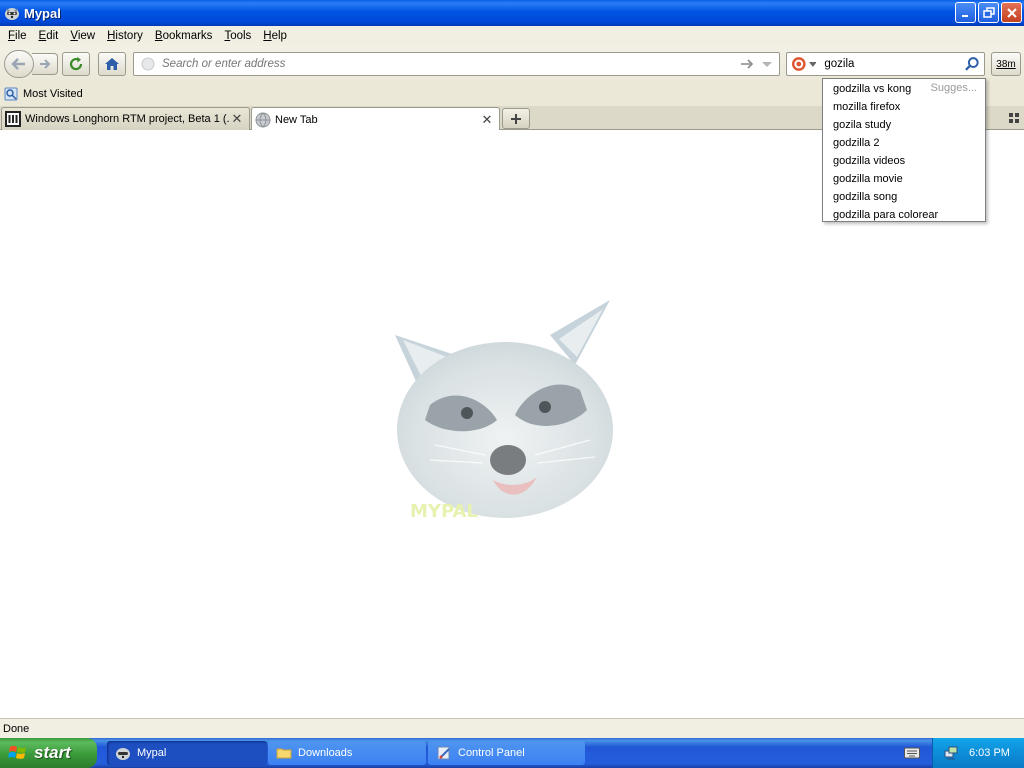 The height and width of the screenshot is (768, 1024). What do you see at coordinates (904, 143) in the screenshot?
I see `suggestion-item: godzilla 2` at bounding box center [904, 143].